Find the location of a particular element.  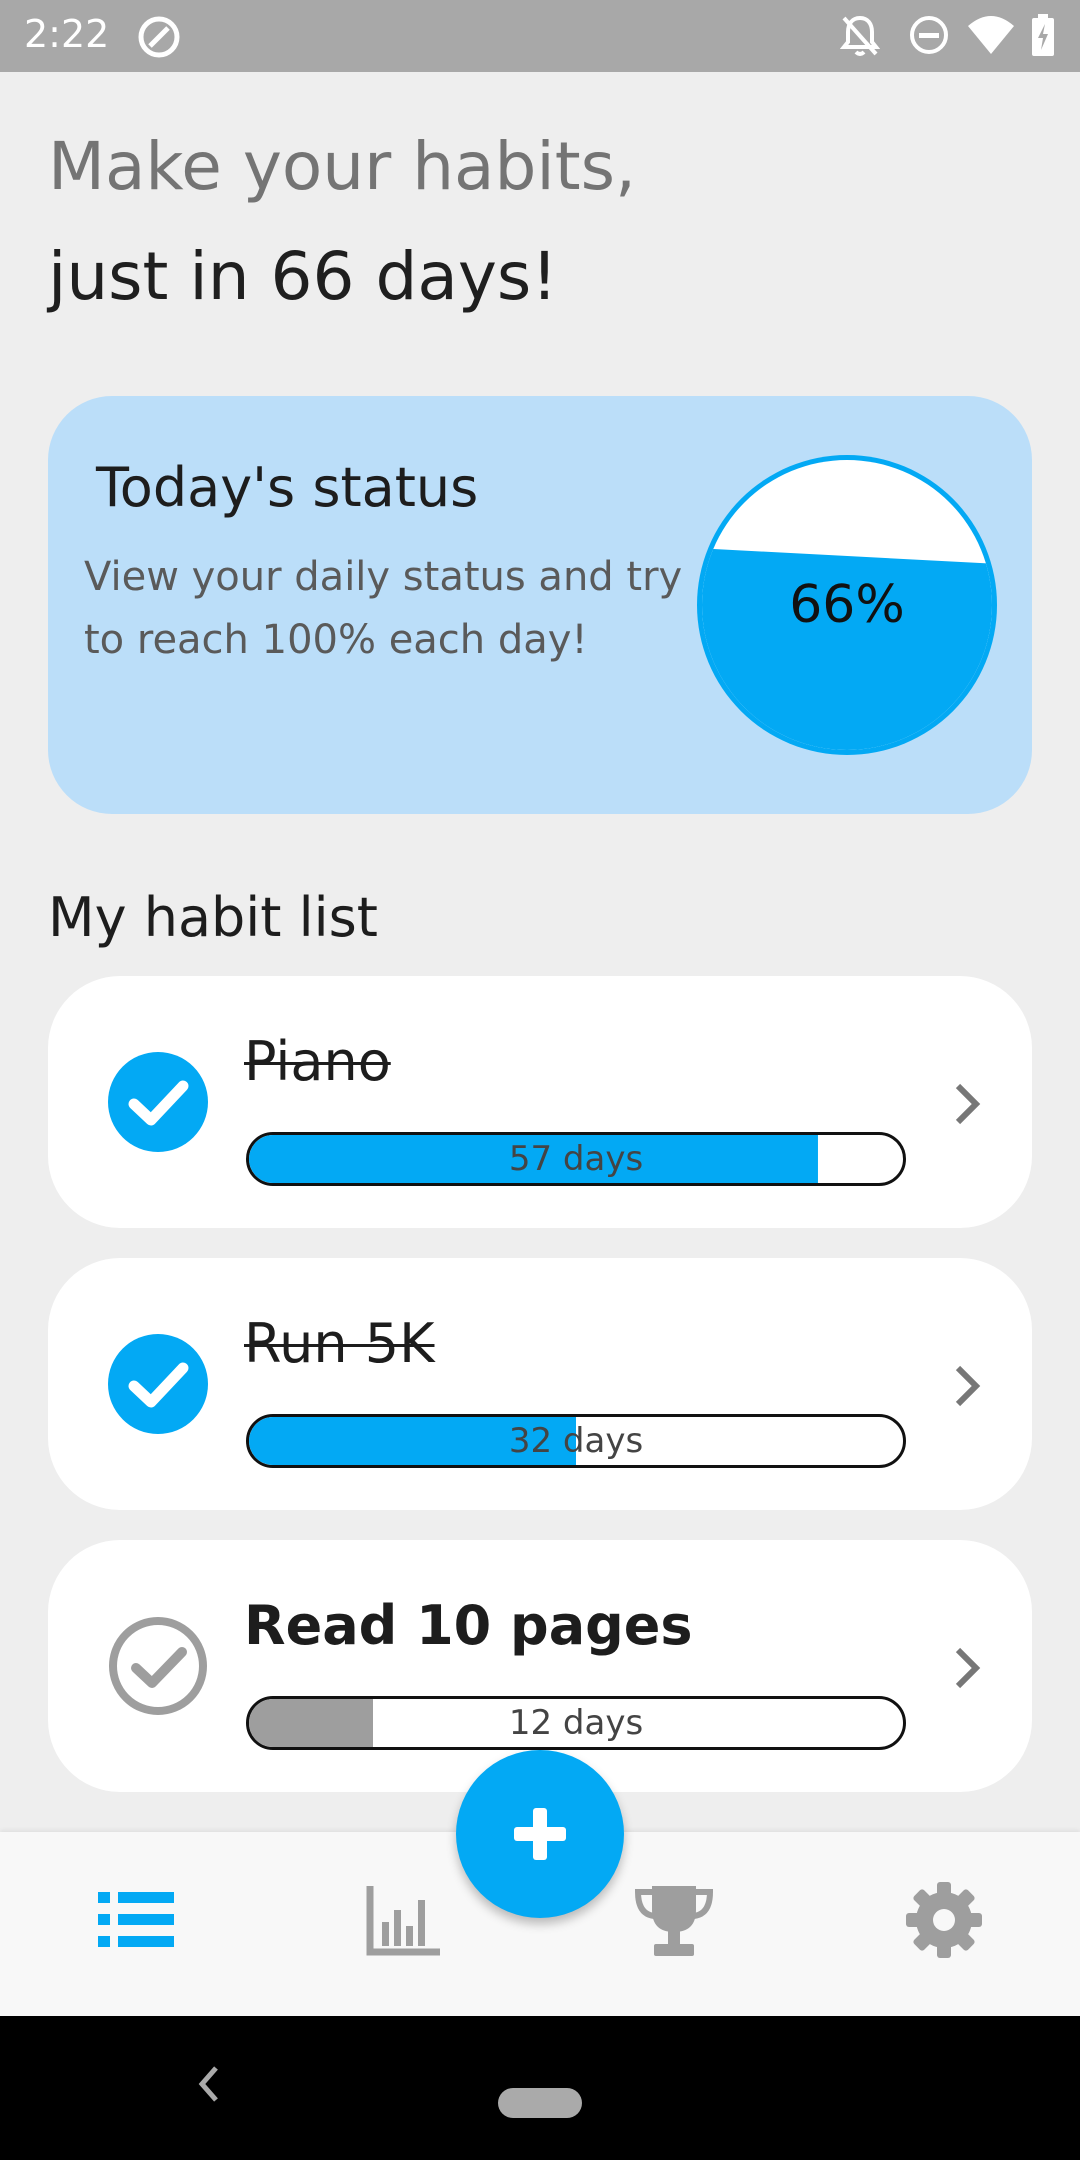

habit-card-piano: Piano 57 days is located at coordinates (540, 1102).